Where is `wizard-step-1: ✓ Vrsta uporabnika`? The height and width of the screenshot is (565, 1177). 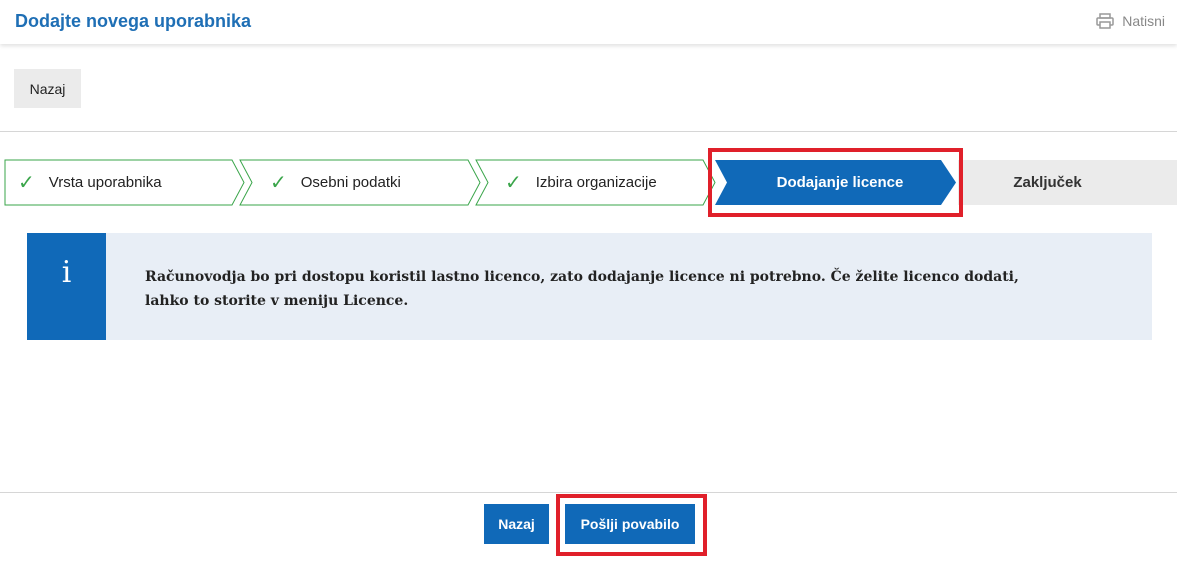
wizard-step-1: ✓ Vrsta uporabnika is located at coordinates (123, 182).